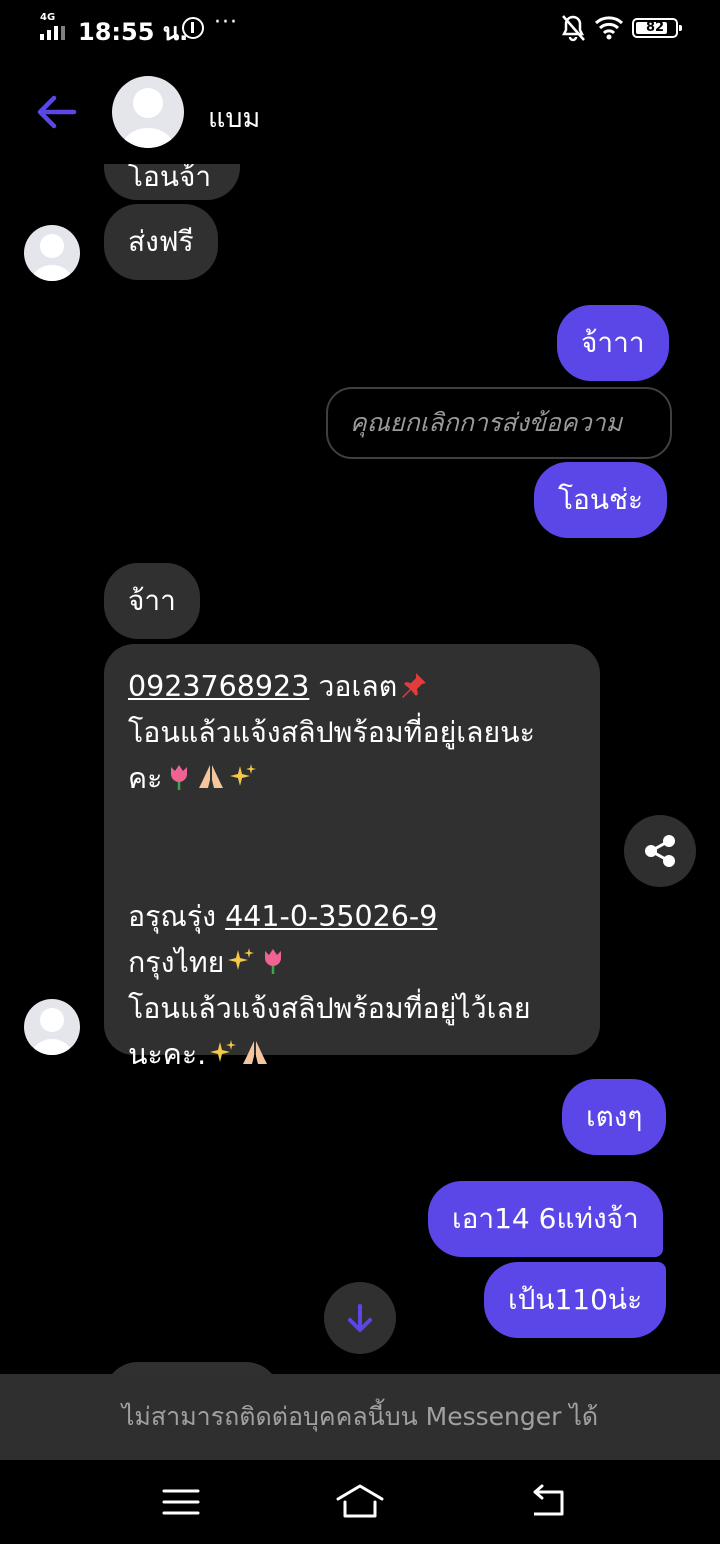  I want to click on overflow-dots: ···, so click(226, 22).